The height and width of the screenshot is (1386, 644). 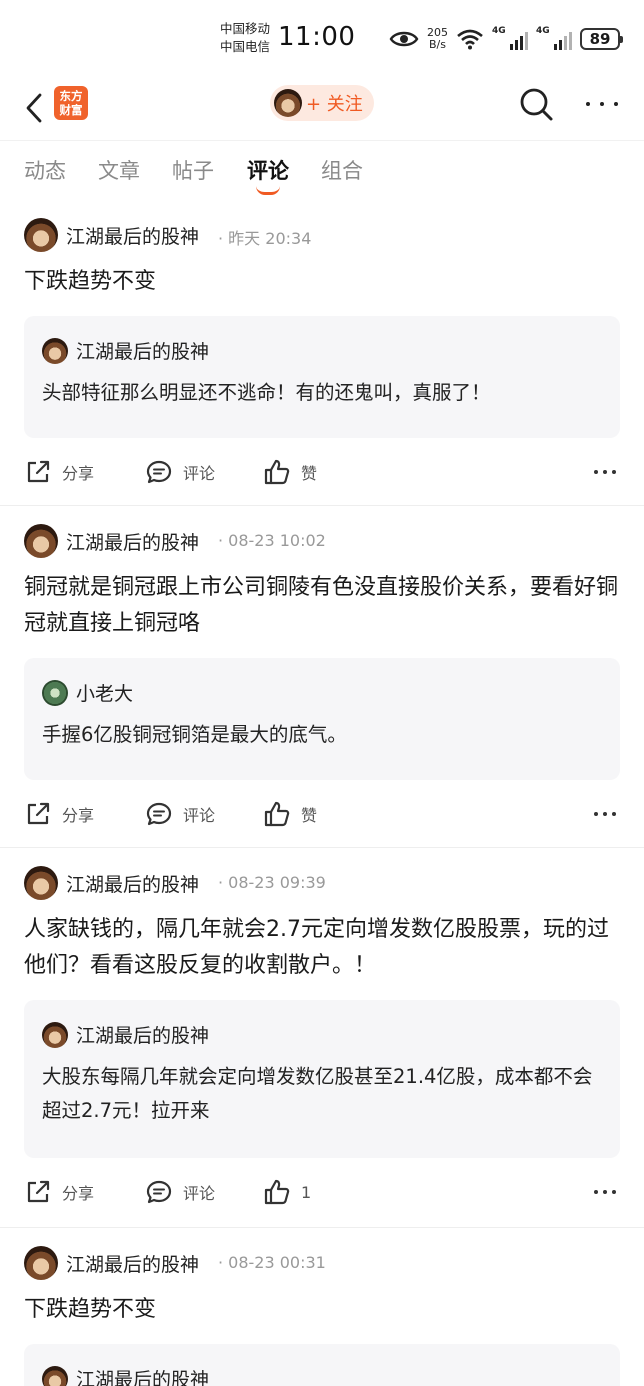 What do you see at coordinates (272, 1262) in the screenshot?
I see `post-time: · 08-23 00:31` at bounding box center [272, 1262].